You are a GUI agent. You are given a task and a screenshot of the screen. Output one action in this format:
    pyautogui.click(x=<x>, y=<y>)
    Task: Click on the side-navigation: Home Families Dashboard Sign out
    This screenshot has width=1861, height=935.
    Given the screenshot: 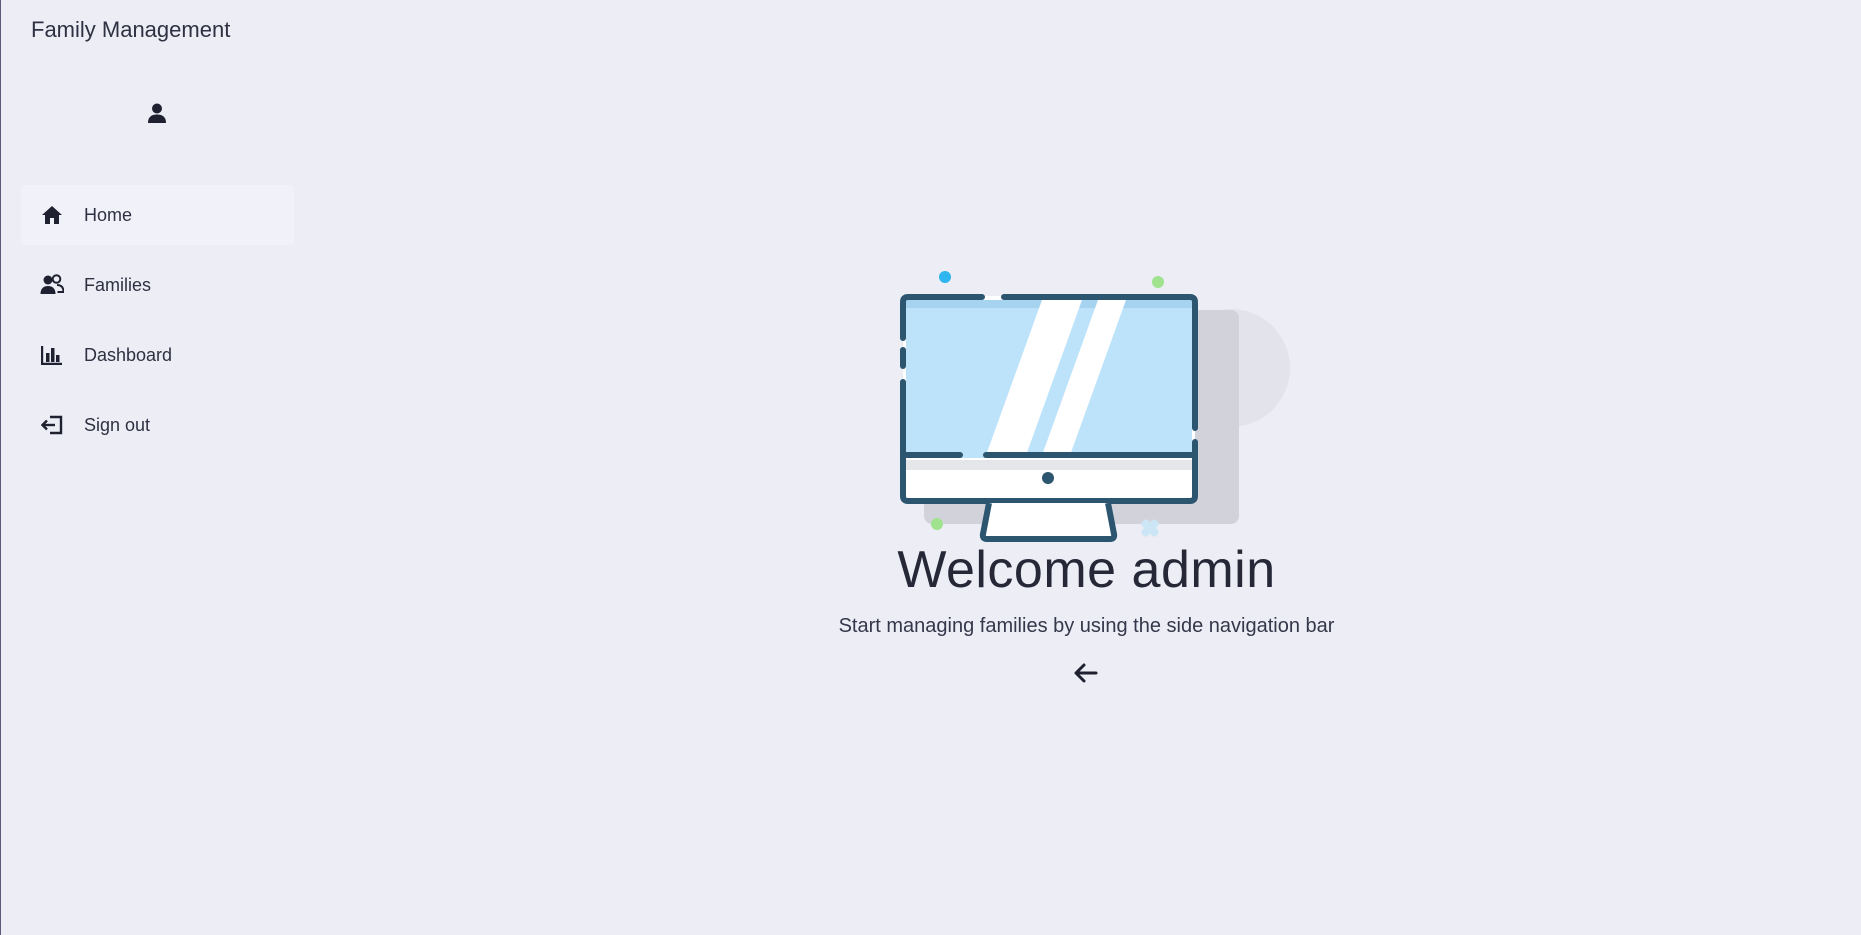 What is the action you would take?
    pyautogui.click(x=157, y=325)
    